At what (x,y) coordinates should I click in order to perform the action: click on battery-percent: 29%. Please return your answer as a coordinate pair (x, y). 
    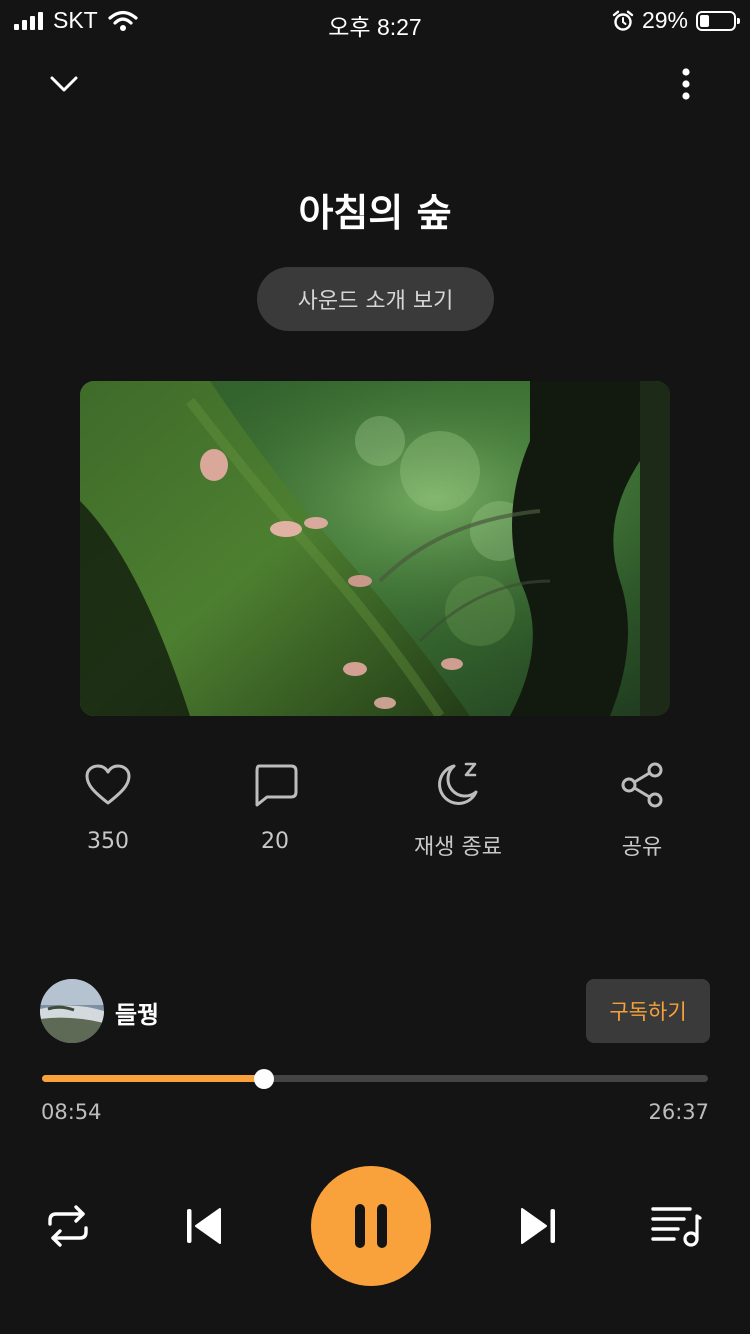
    Looking at the image, I should click on (664, 20).